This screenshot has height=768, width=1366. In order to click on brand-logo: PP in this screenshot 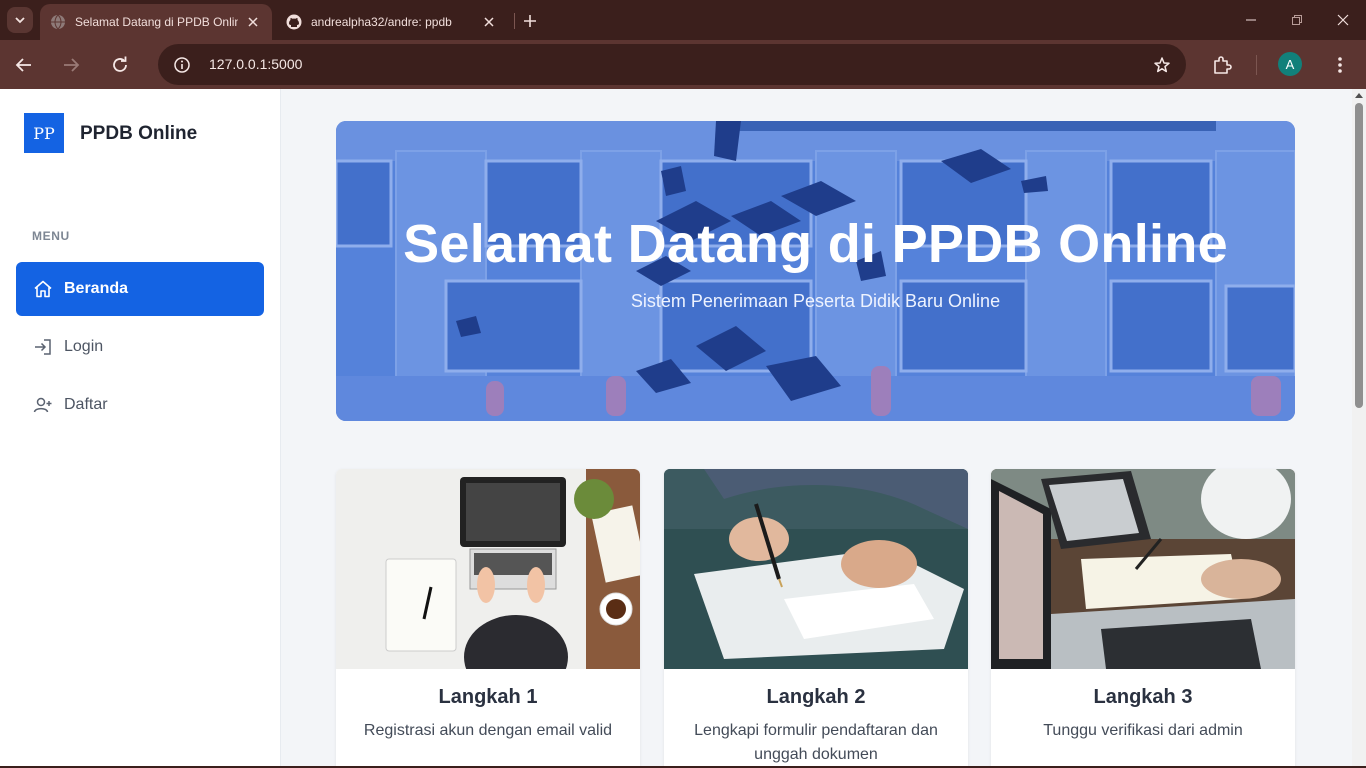, I will do `click(44, 133)`.